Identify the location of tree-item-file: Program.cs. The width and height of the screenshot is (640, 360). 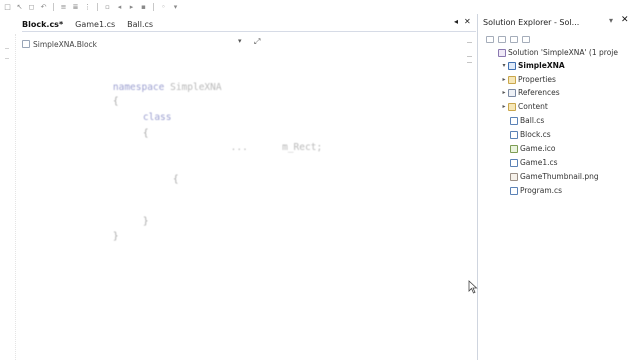
(536, 190).